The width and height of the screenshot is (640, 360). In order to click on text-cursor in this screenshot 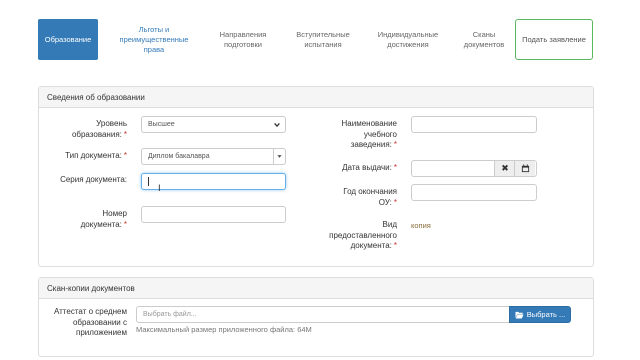, I will do `click(148, 181)`.